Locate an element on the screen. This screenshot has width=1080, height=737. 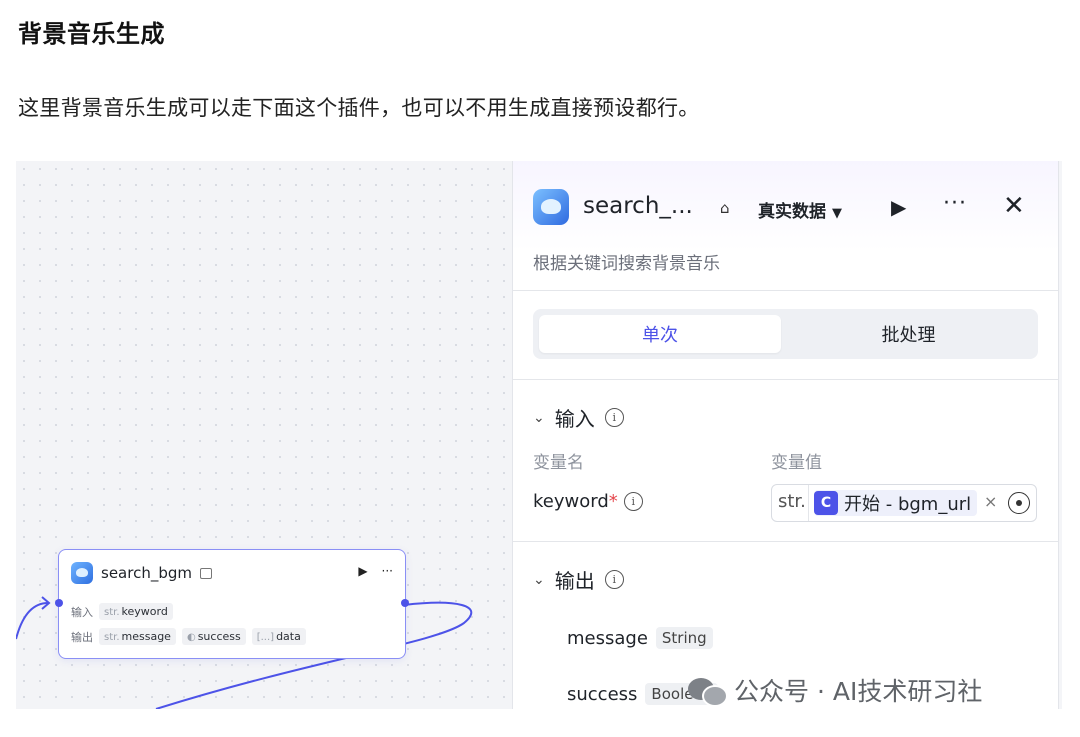
node-output-chip: ◐ success is located at coordinates (213, 636).